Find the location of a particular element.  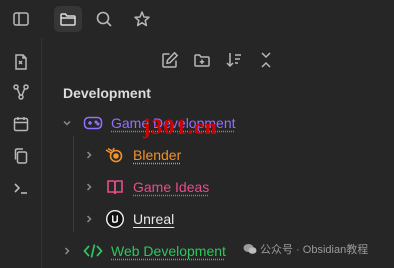

templates-button is located at coordinates (21, 156).